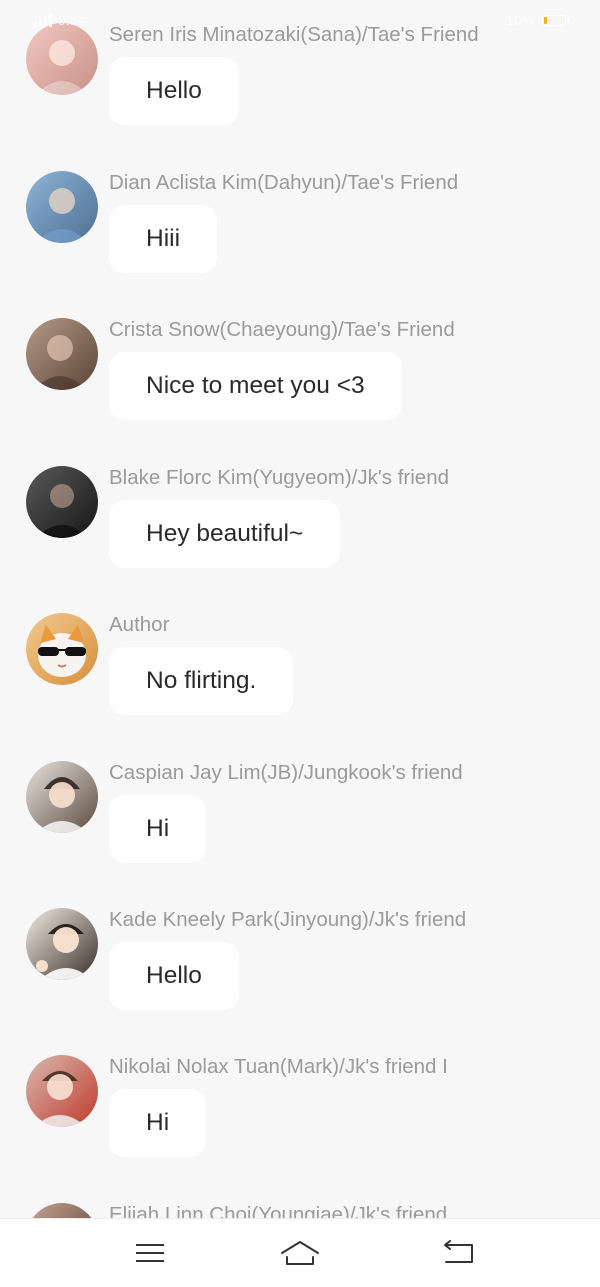  I want to click on back-button, so click(458, 1253).